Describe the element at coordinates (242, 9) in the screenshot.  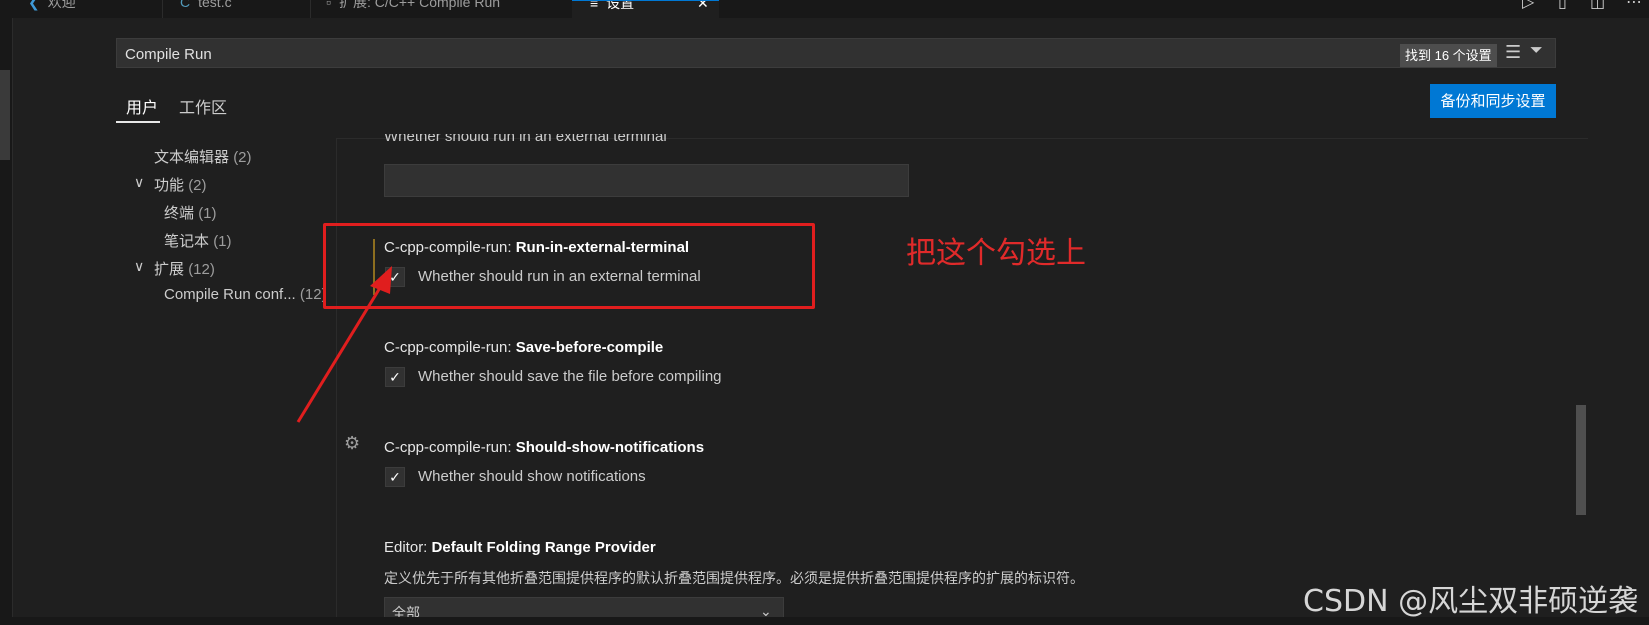
I see `tab-test-c: Ctest.c` at that location.